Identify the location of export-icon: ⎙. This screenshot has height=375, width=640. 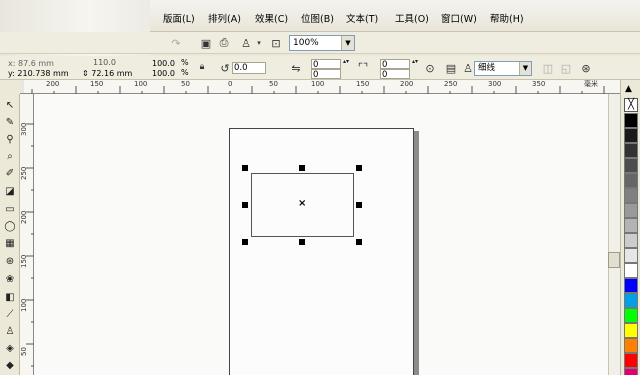
(224, 43).